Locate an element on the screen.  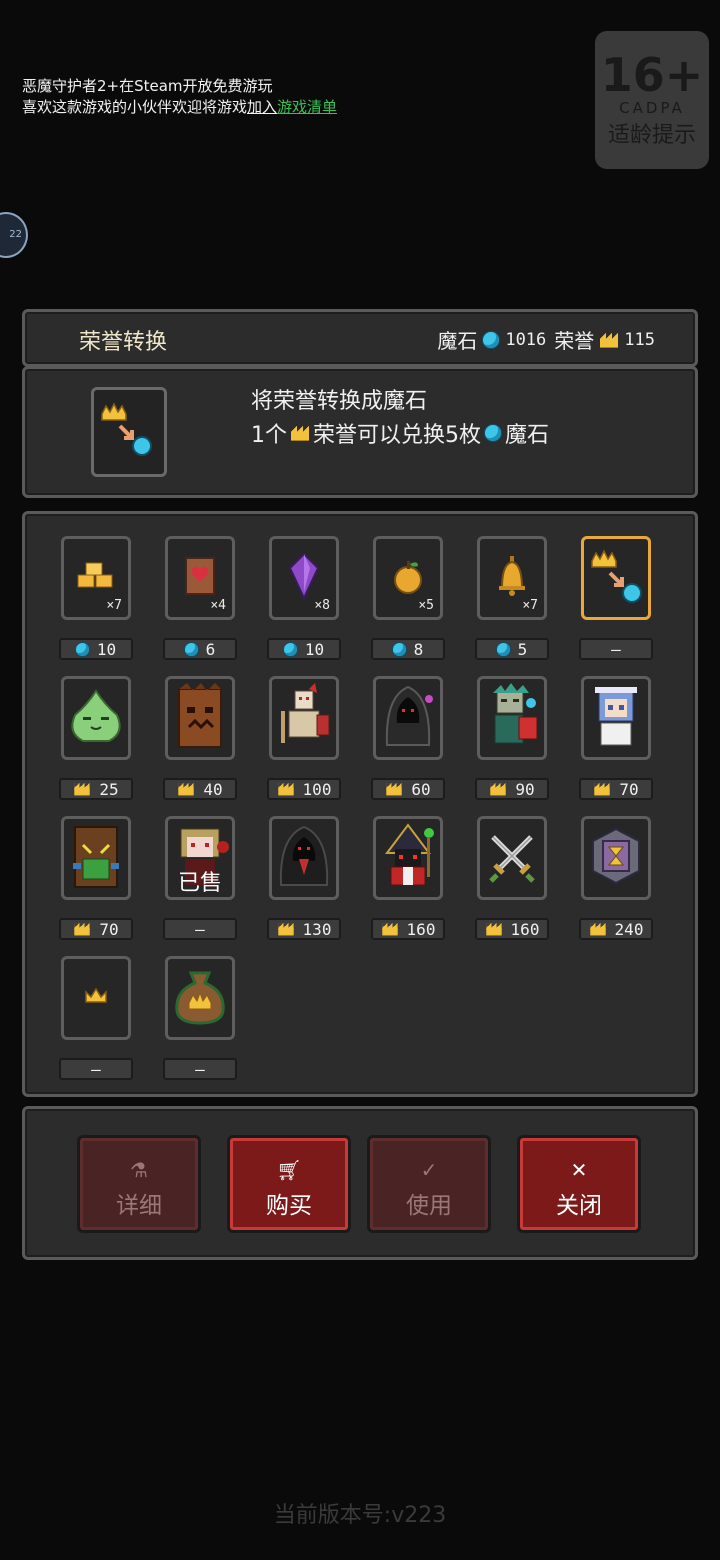
buy-button-label: 购买 is located at coordinates (289, 1206).